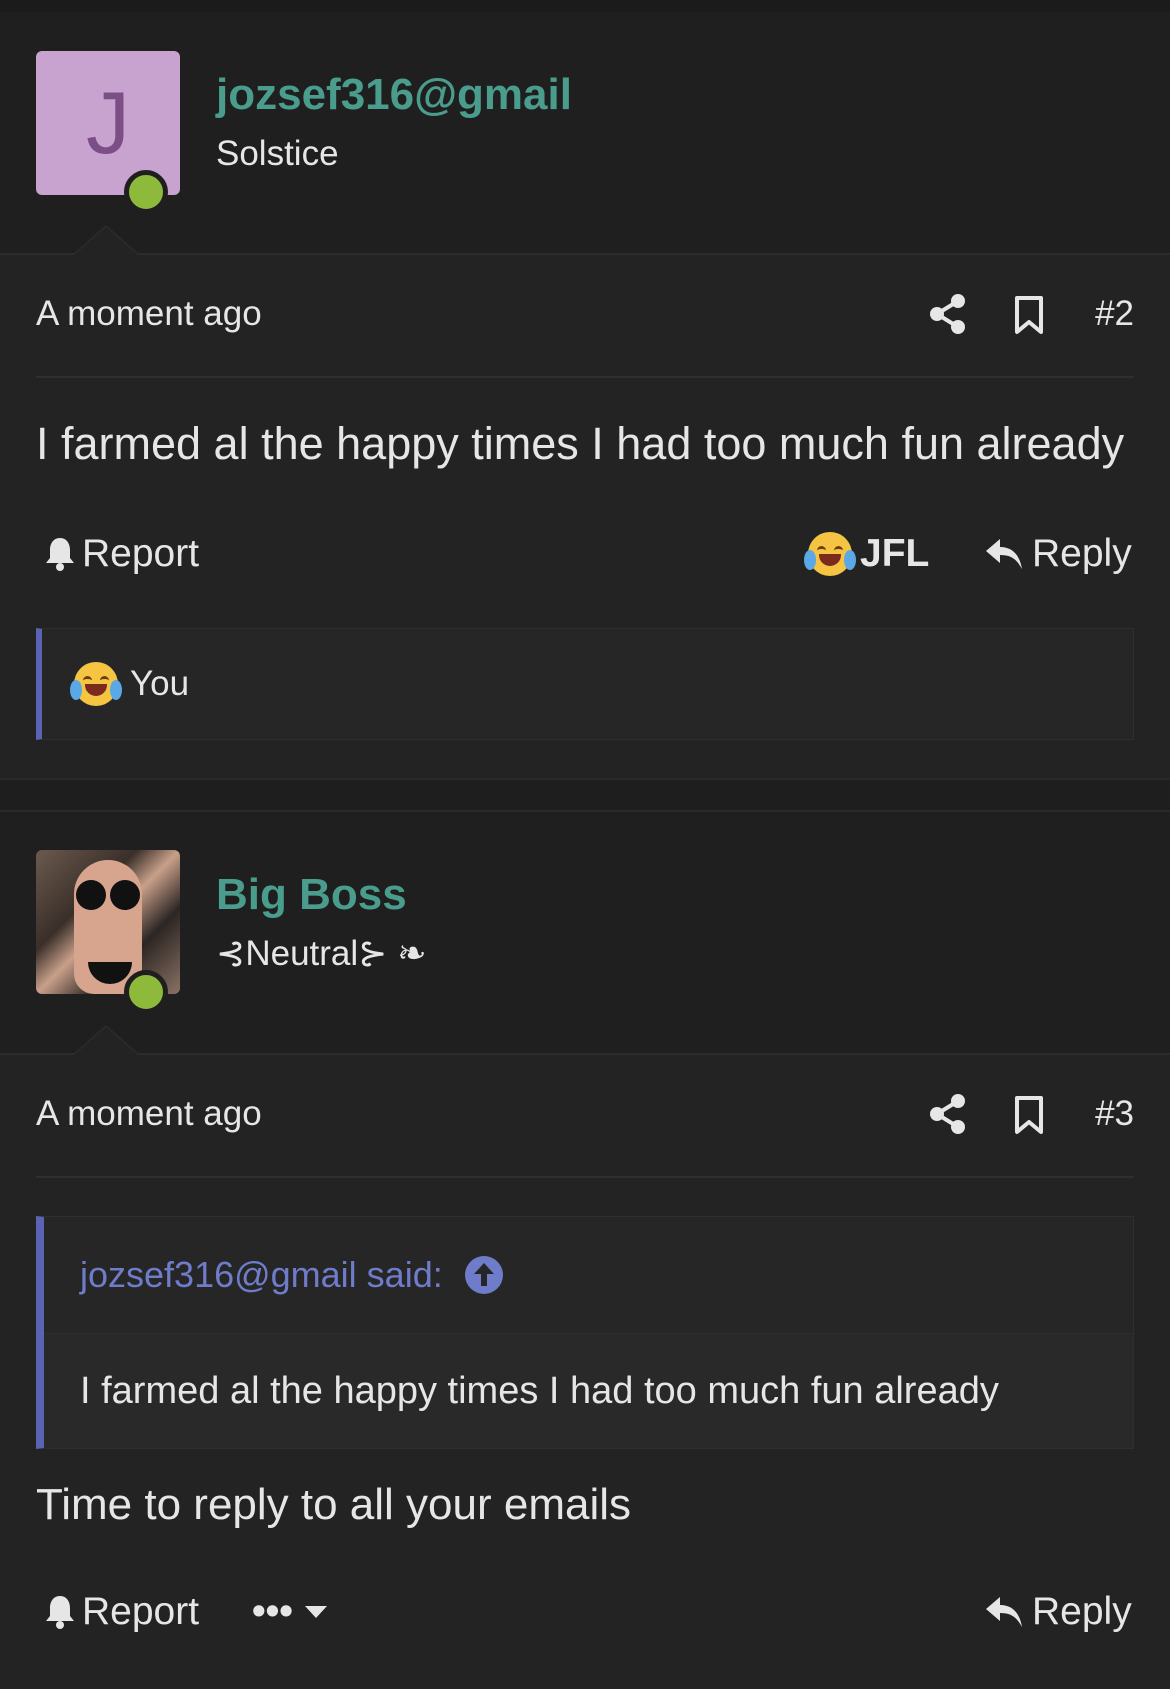 The width and height of the screenshot is (1170, 1689). Describe the element at coordinates (160, 683) in the screenshot. I see `reactions-by: You` at that location.